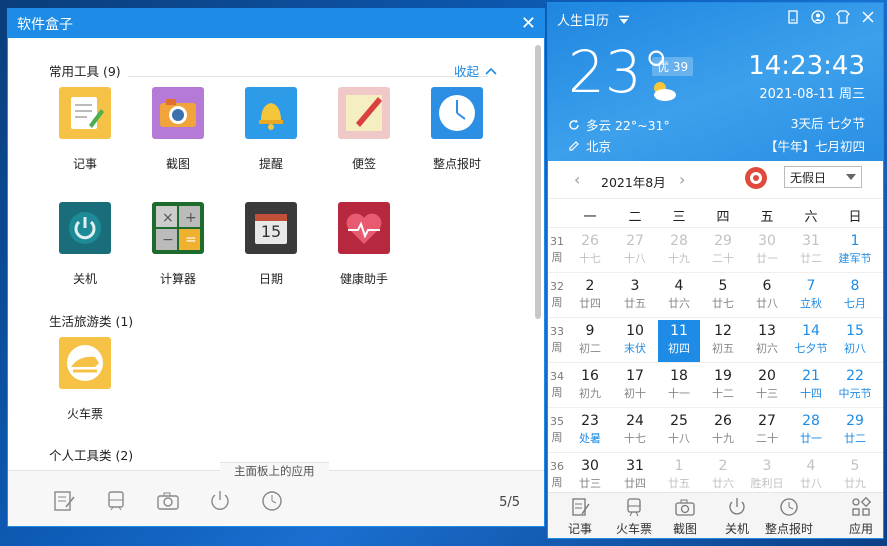 The image size is (887, 546). I want to click on lunar-label: 二十, so click(767, 438).